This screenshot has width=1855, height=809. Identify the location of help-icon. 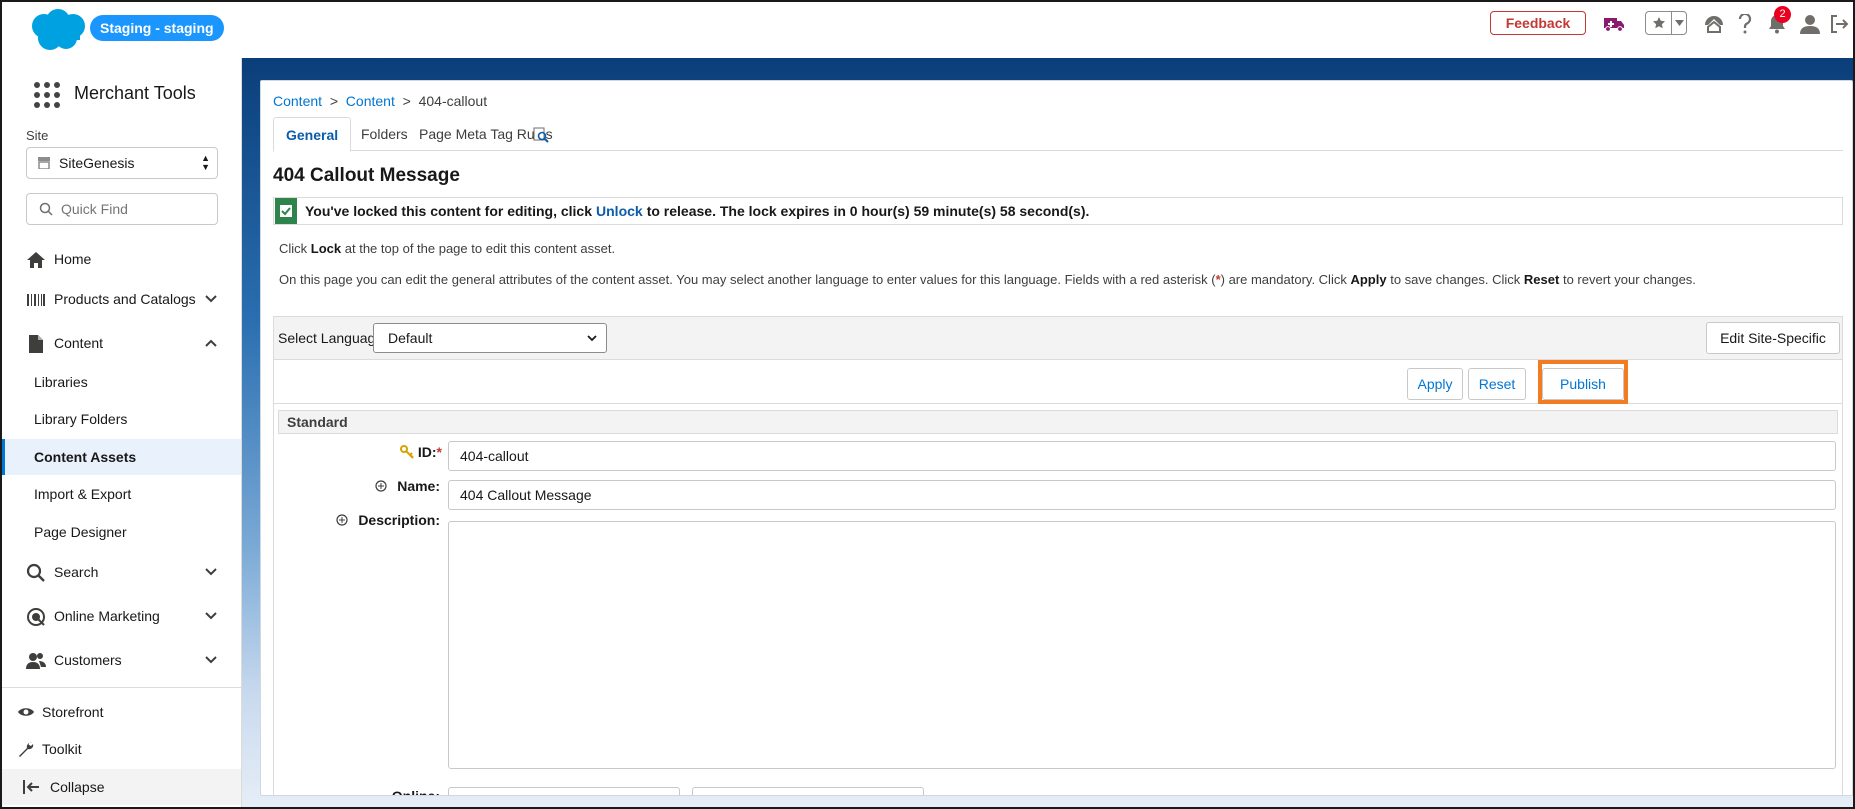
(1745, 24).